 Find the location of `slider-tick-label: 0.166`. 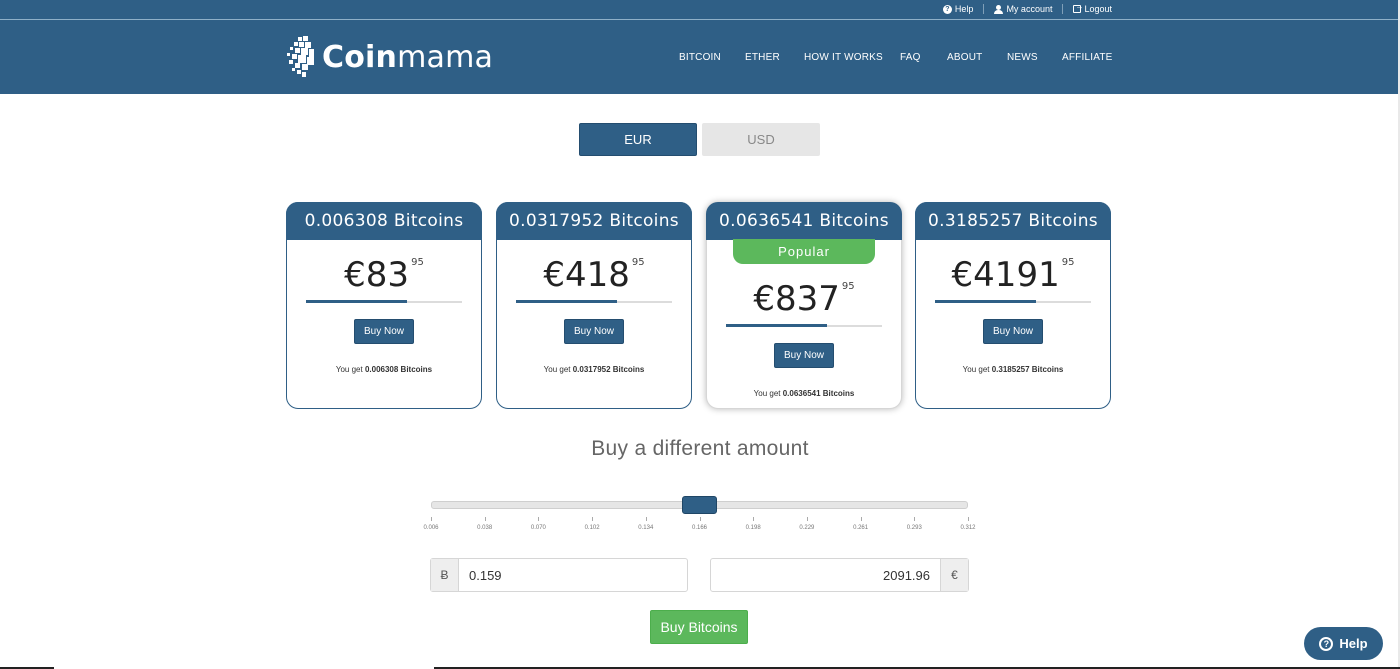

slider-tick-label: 0.166 is located at coordinates (699, 528).